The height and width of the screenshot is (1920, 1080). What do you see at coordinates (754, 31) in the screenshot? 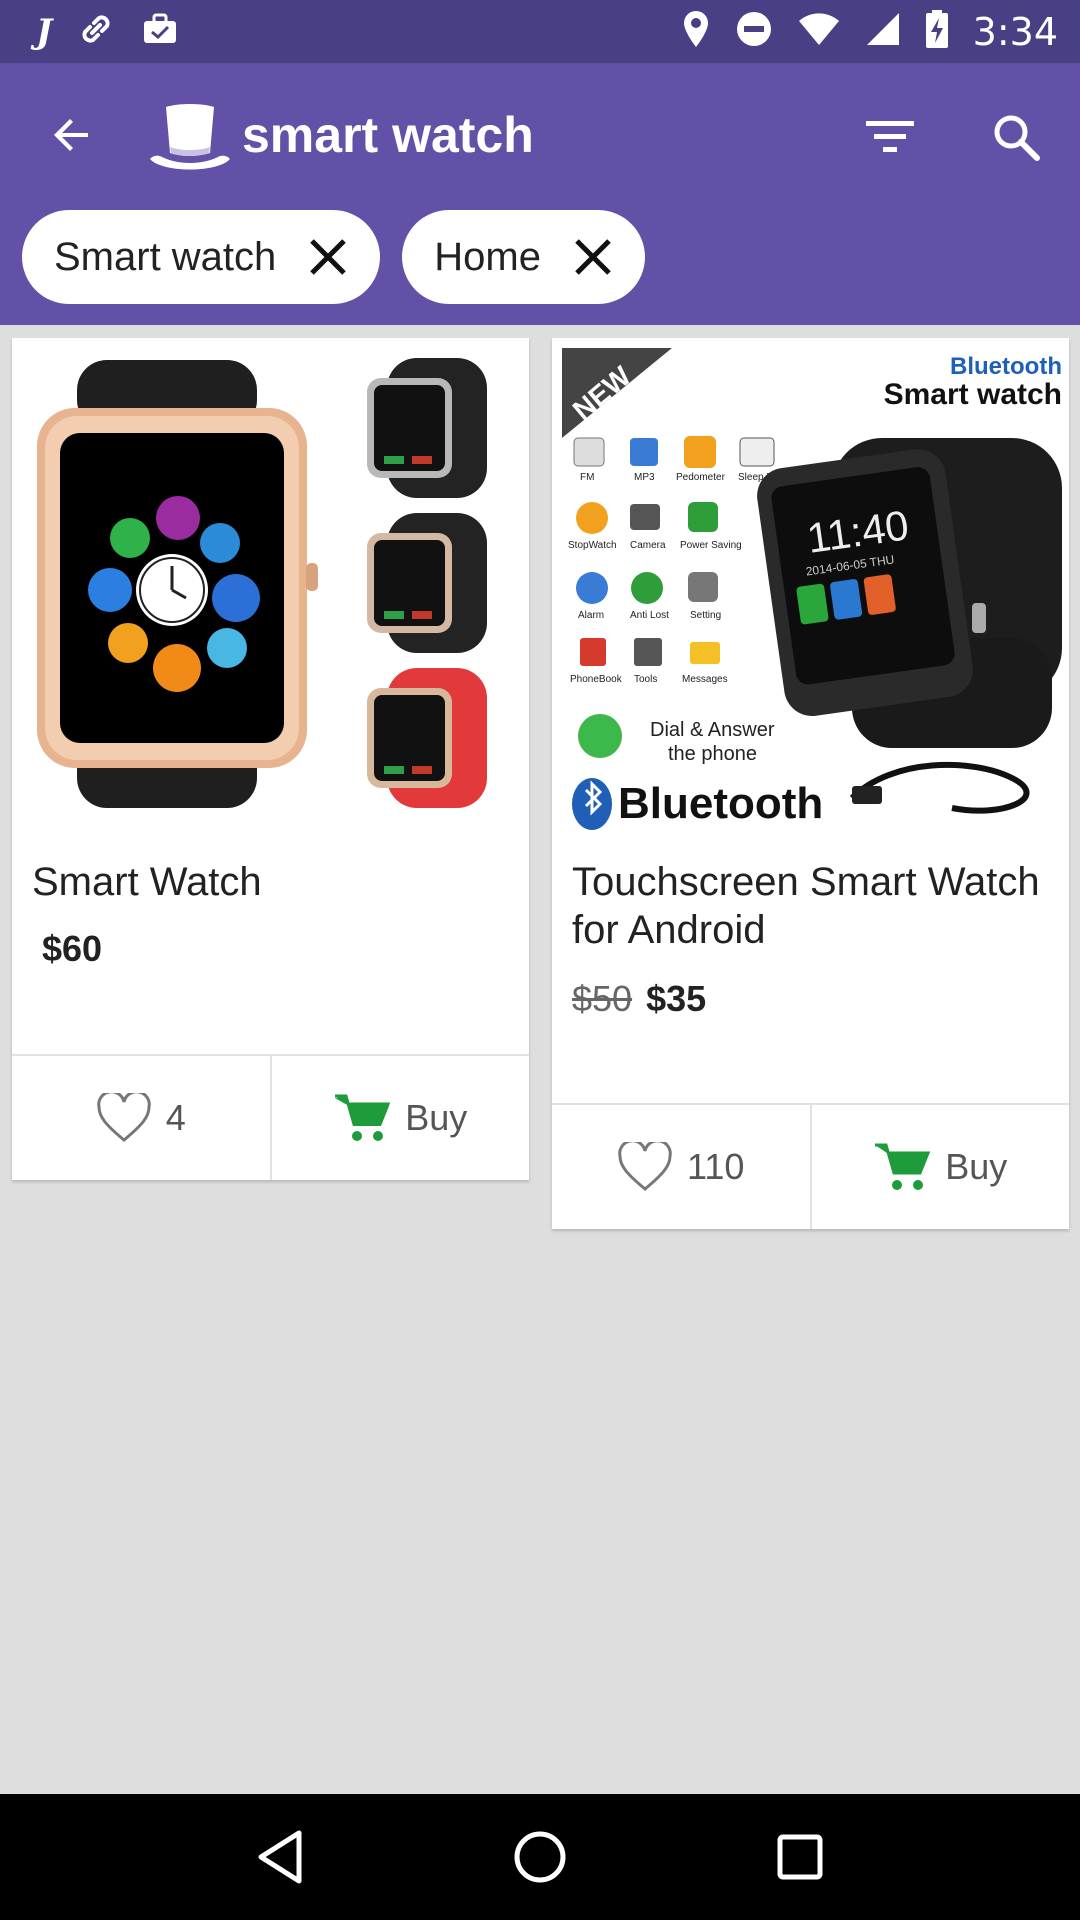
I see `do-not-disturb-icon` at bounding box center [754, 31].